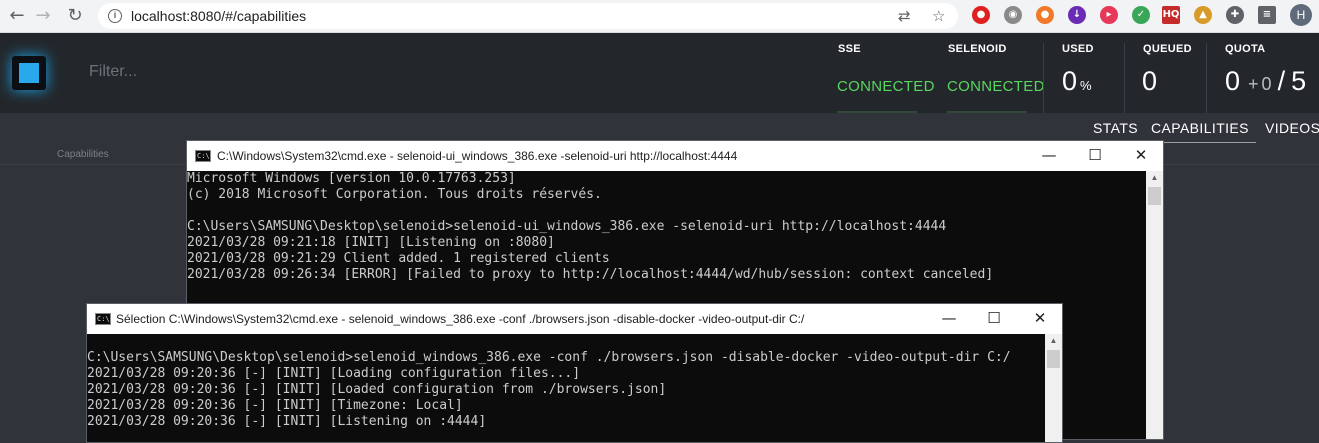  What do you see at coordinates (1203, 142) in the screenshot?
I see `active-tab-indicator` at bounding box center [1203, 142].